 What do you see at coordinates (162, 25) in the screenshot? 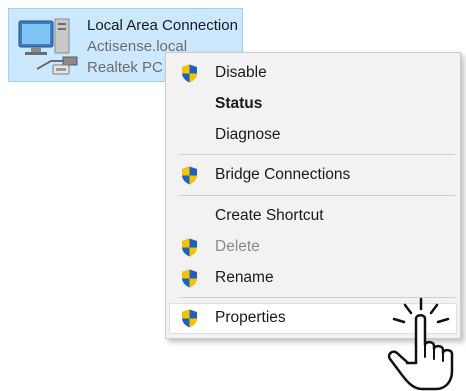
I see `connection-name: Local Area Connection` at bounding box center [162, 25].